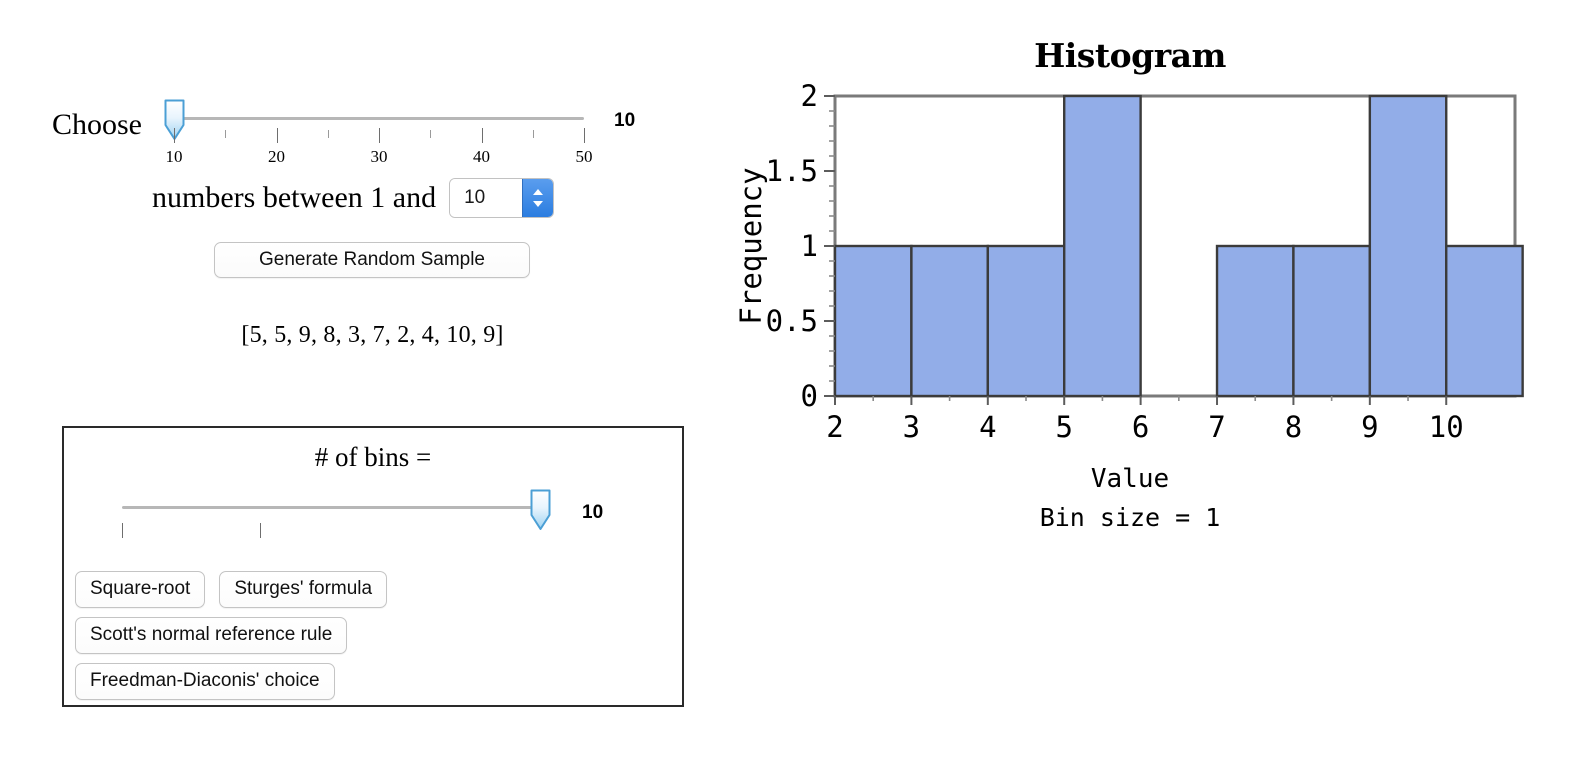  Describe the element at coordinates (1130, 55) in the screenshot. I see `chart-title: Histogram` at that location.